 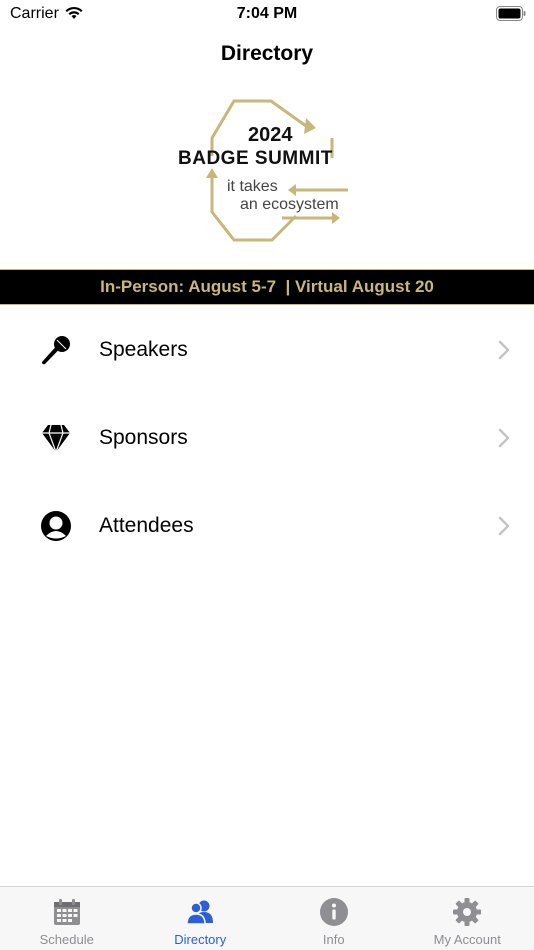 I want to click on logo-tagline-line-1: it takes, so click(x=252, y=186).